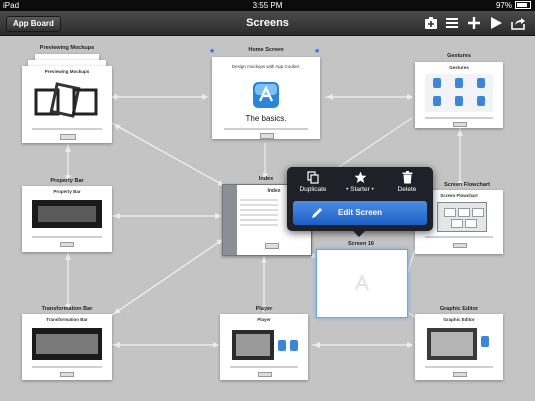 The width and height of the screenshot is (535, 401). Describe the element at coordinates (67, 319) in the screenshot. I see `screen-title: Transformation Bar` at that location.